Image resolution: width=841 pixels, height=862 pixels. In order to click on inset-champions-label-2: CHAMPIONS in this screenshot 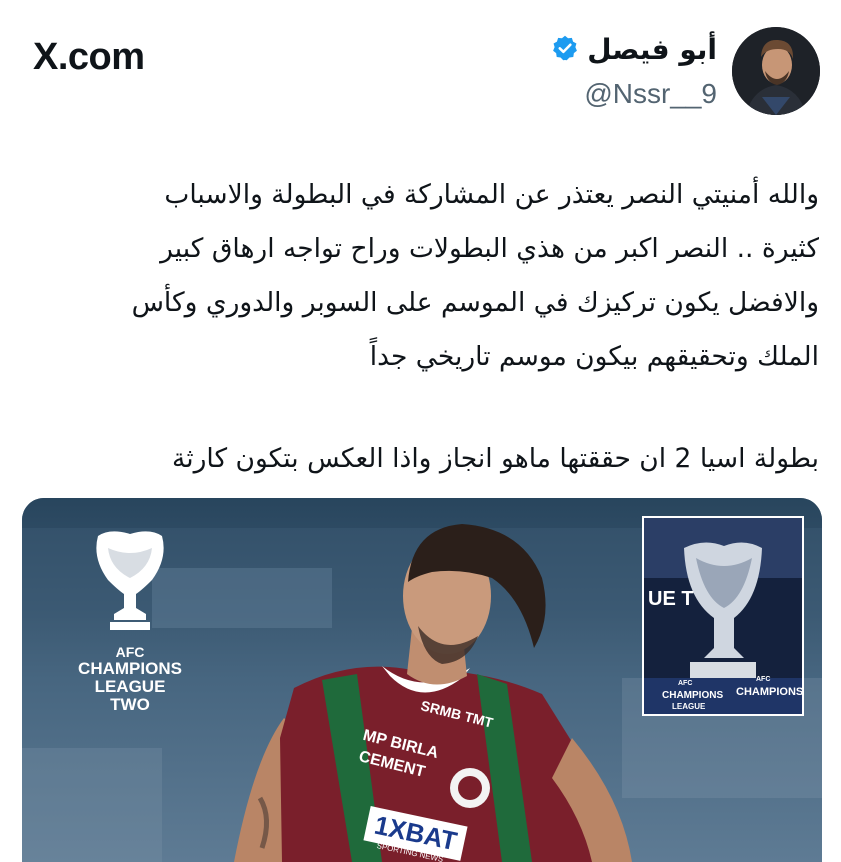, I will do `click(770, 692)`.